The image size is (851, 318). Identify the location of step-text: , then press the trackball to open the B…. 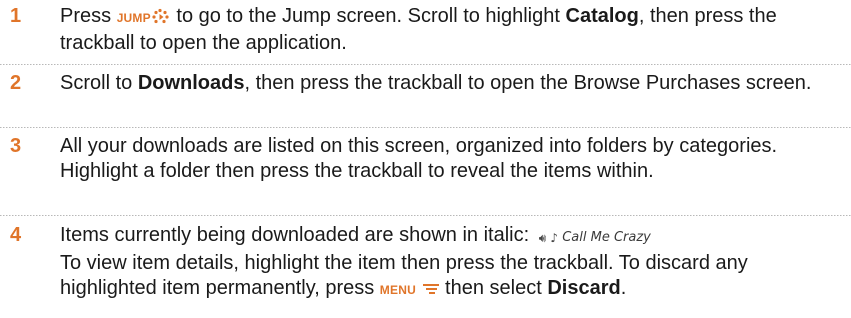
(528, 83).